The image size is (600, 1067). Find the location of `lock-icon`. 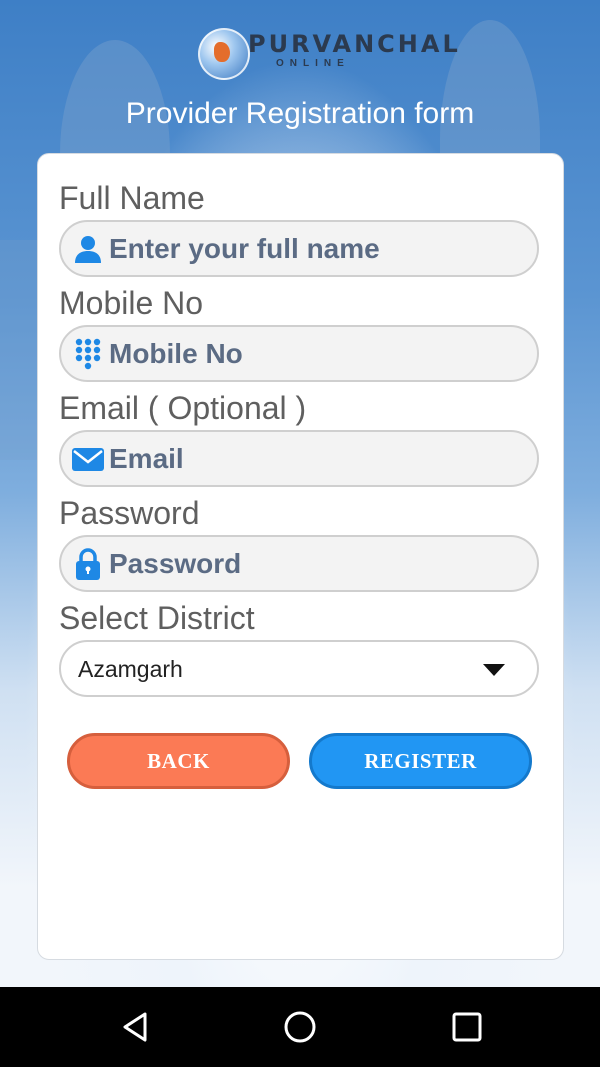

lock-icon is located at coordinates (88, 564).